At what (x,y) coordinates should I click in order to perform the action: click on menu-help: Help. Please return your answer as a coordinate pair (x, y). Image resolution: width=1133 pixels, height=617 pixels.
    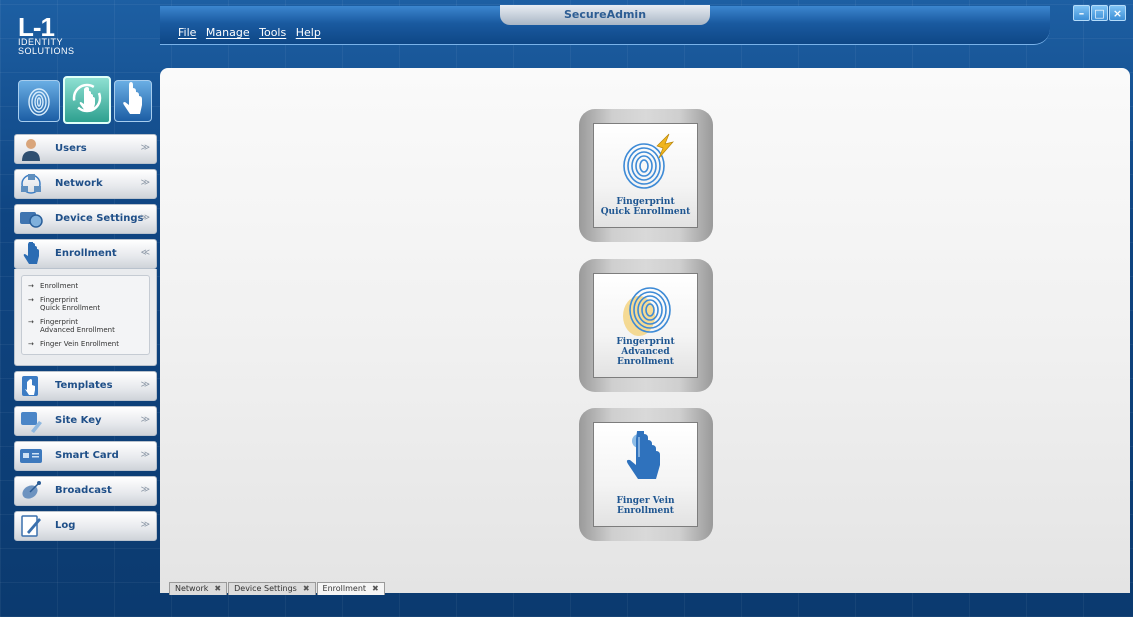
    Looking at the image, I should click on (308, 32).